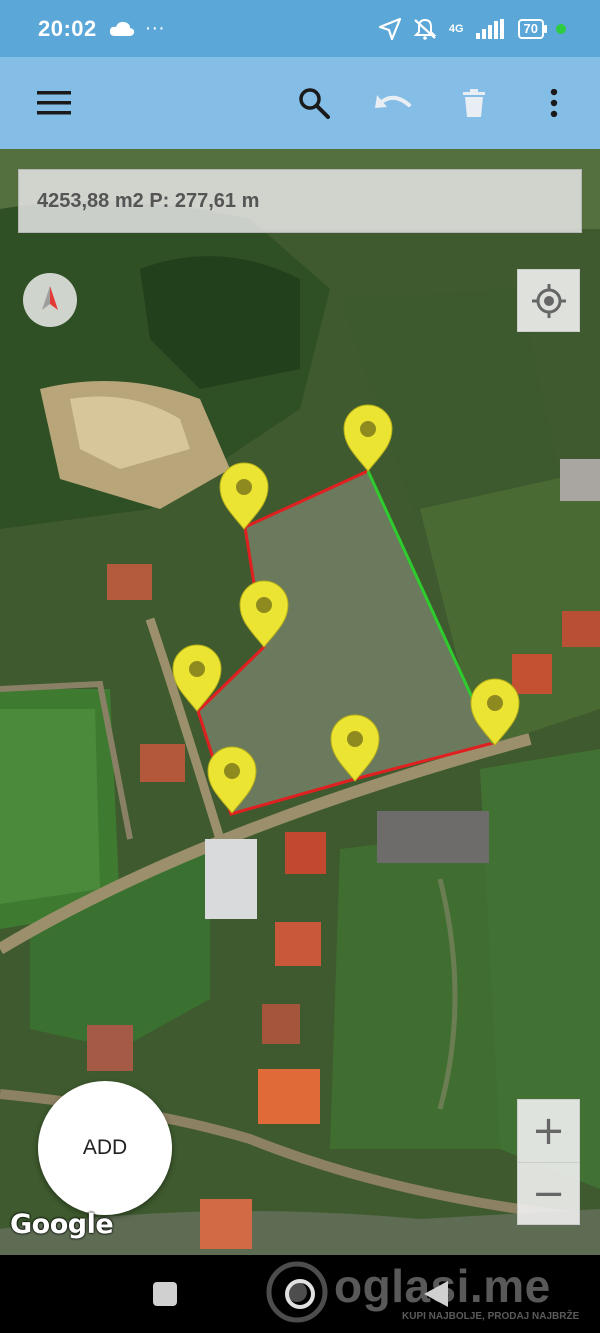  Describe the element at coordinates (300, 201) in the screenshot. I see `measurement-readout: 4253,88 m2 P: 277,61 m` at that location.